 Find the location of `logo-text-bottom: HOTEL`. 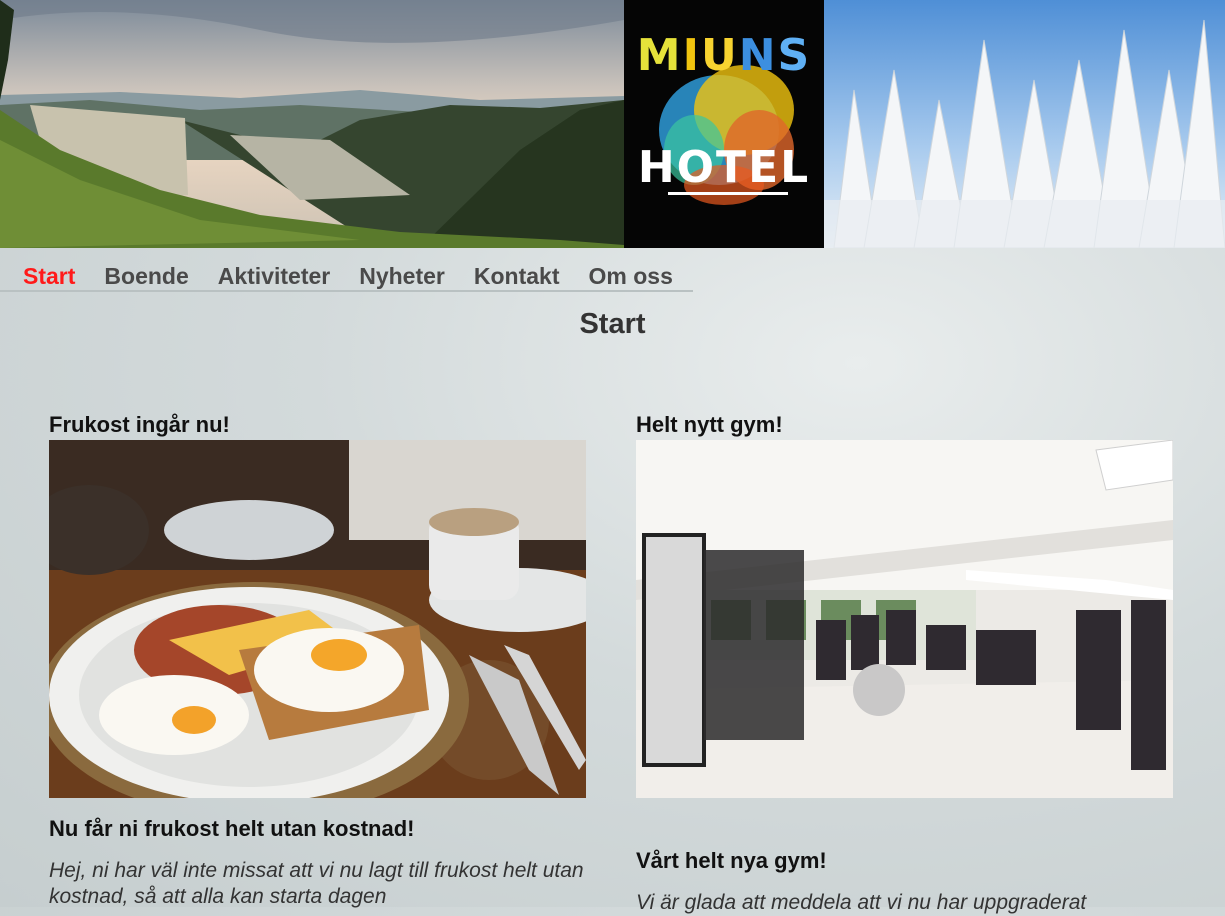

logo-text-bottom: HOTEL is located at coordinates (724, 167).